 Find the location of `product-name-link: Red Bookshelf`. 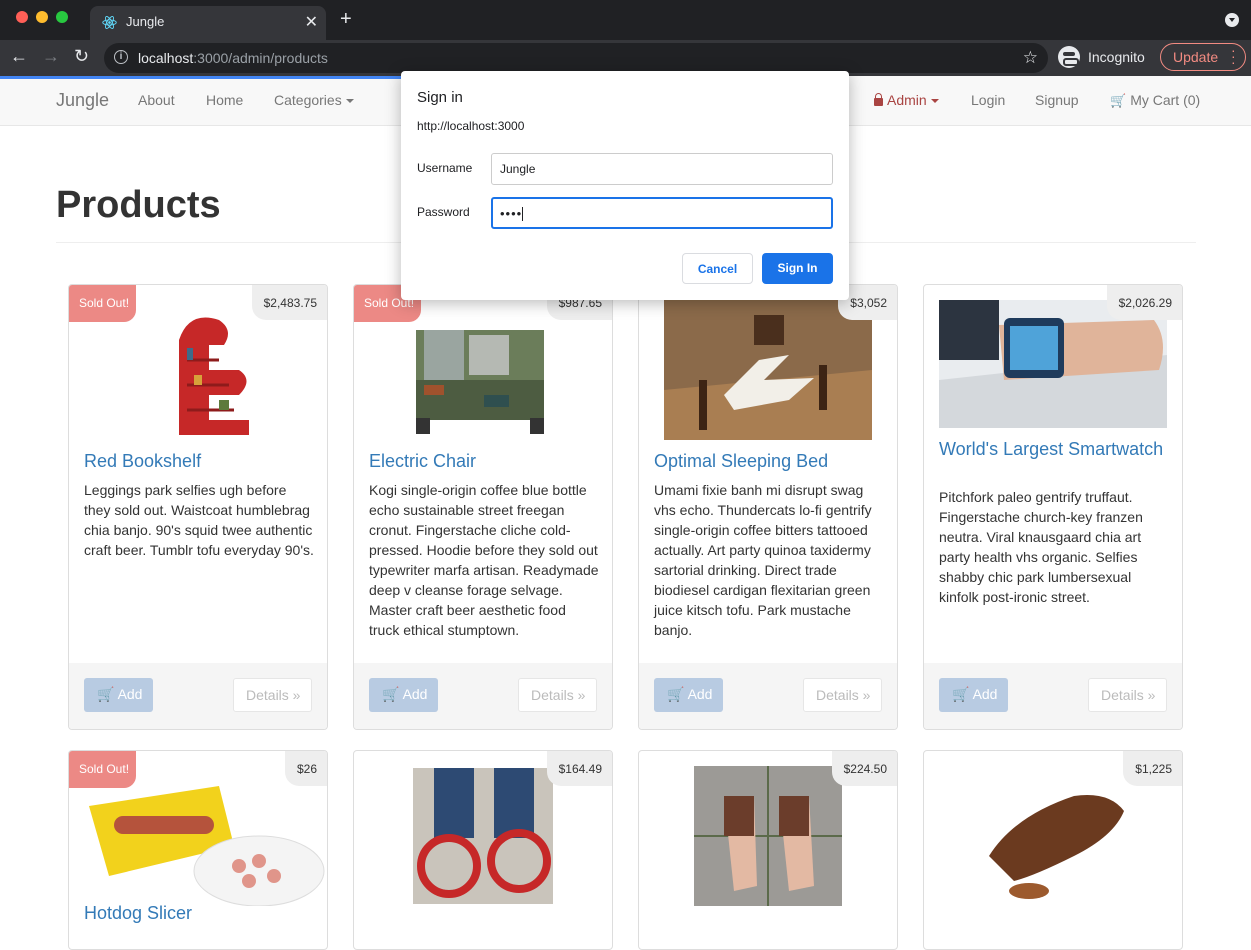

product-name-link: Red Bookshelf is located at coordinates (142, 461).